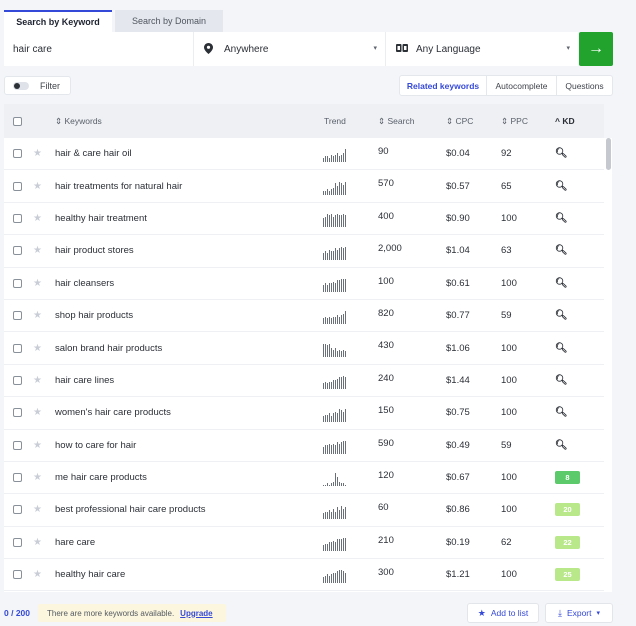 The height and width of the screenshot is (626, 636). What do you see at coordinates (304, 575) in the screenshot?
I see `table-row: ★ healthy hair care 300 $1.21 100 25` at bounding box center [304, 575].